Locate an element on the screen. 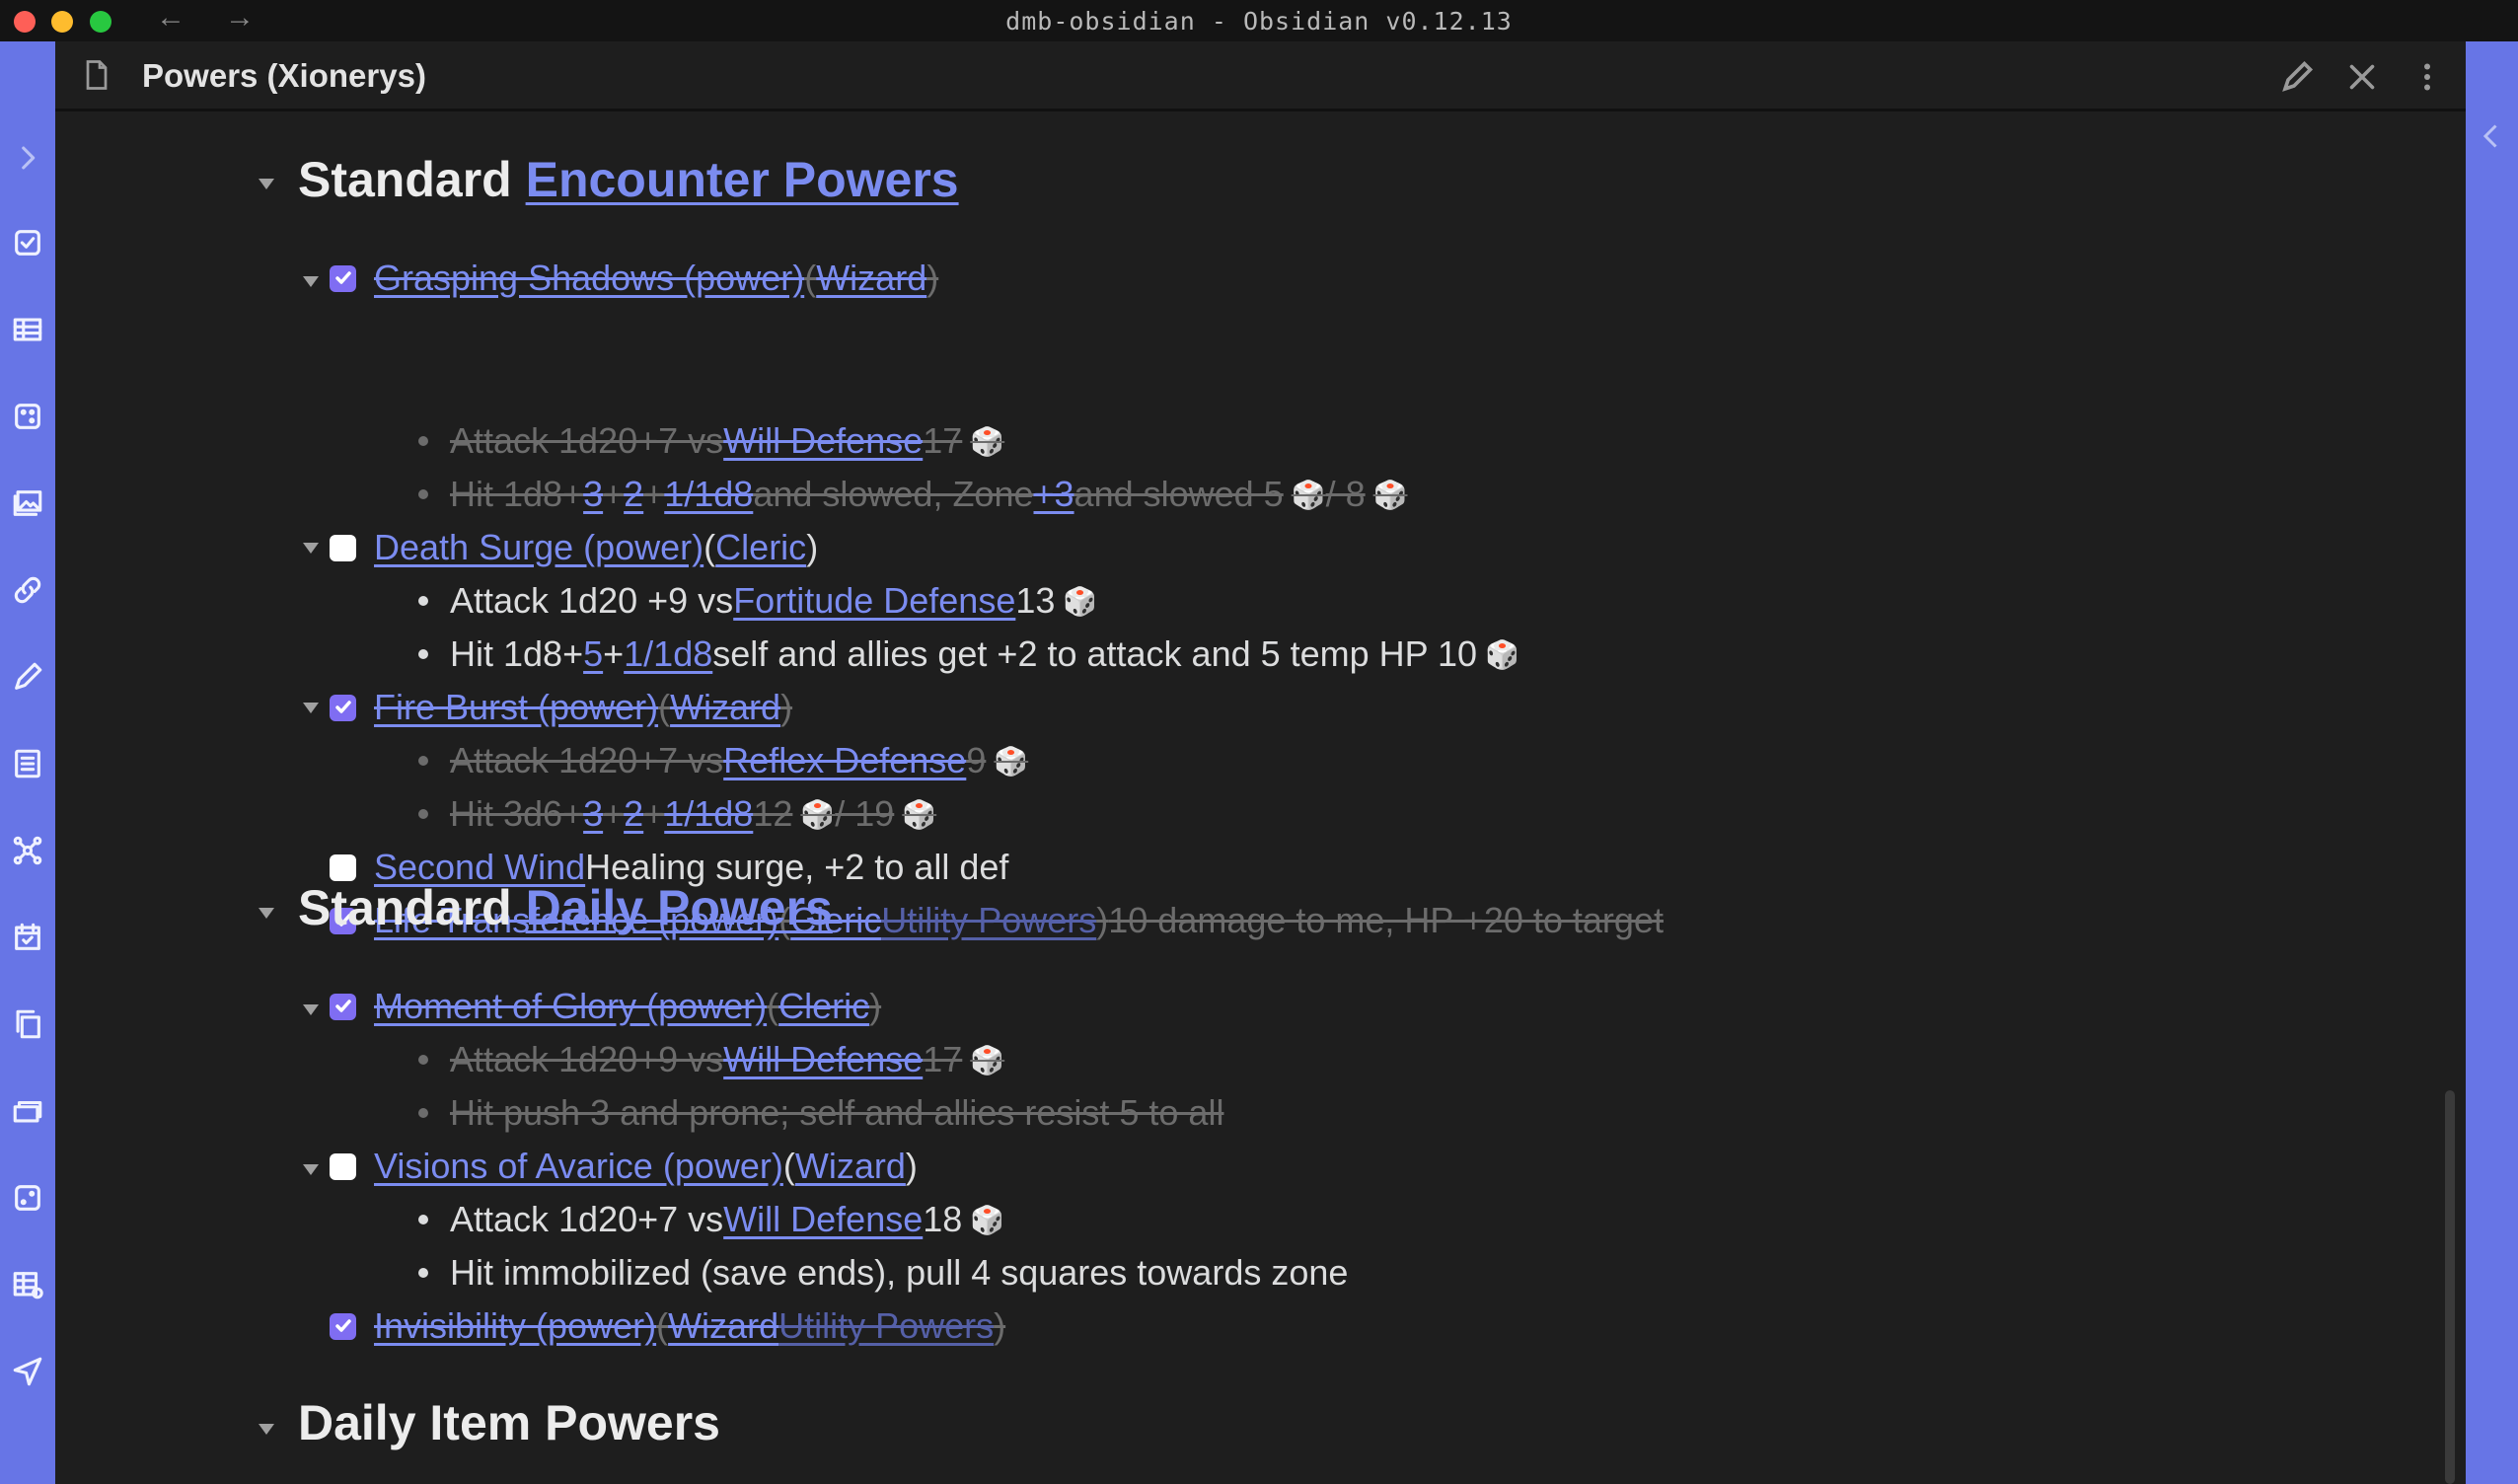 The image size is (2518, 1484). task-visions-of-avarice: Visions of Avarice (power) (Wizard) is located at coordinates (624, 1166).